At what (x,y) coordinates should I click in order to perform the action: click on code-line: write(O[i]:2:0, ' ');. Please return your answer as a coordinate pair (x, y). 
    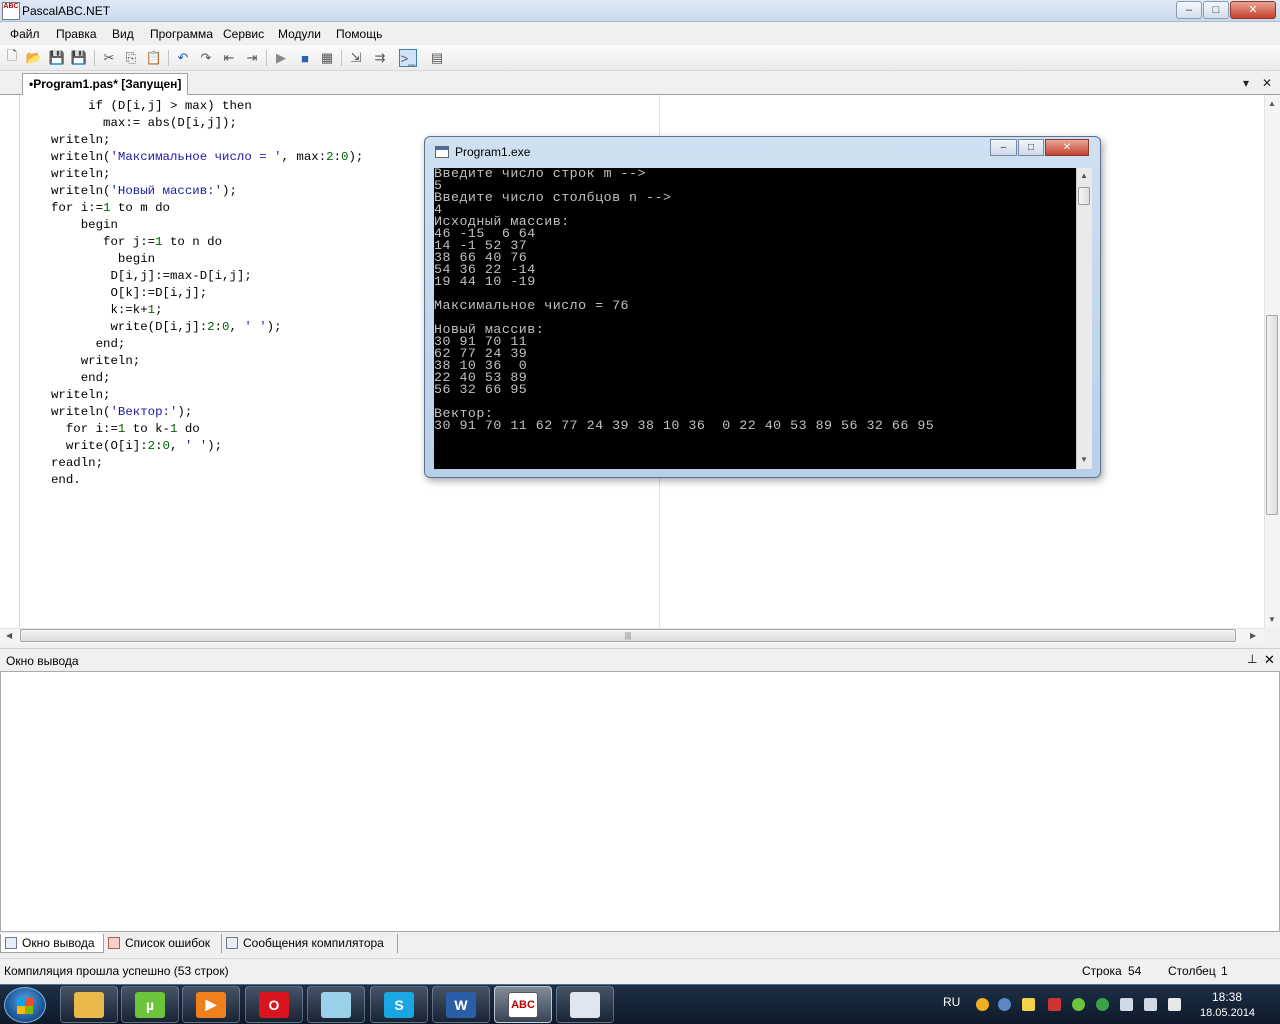
    Looking at the image, I should click on (207, 446).